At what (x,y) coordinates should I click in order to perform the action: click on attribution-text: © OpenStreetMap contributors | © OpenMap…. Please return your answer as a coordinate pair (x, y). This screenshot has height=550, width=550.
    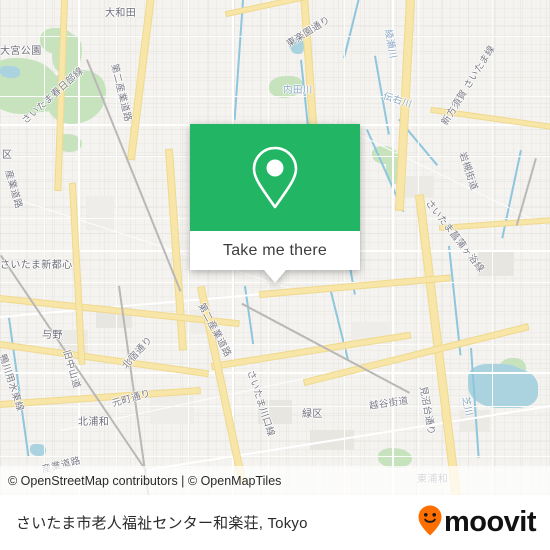
    Looking at the image, I should click on (140, 481).